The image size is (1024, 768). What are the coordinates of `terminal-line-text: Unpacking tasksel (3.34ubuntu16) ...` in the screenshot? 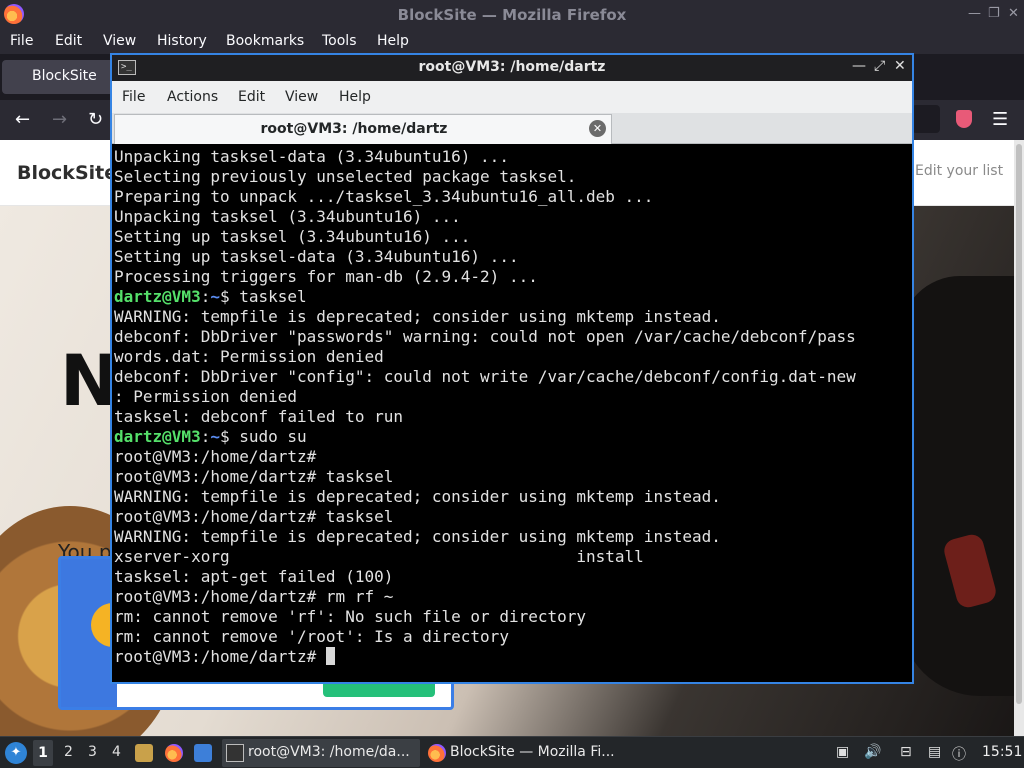 It's located at (287, 216).